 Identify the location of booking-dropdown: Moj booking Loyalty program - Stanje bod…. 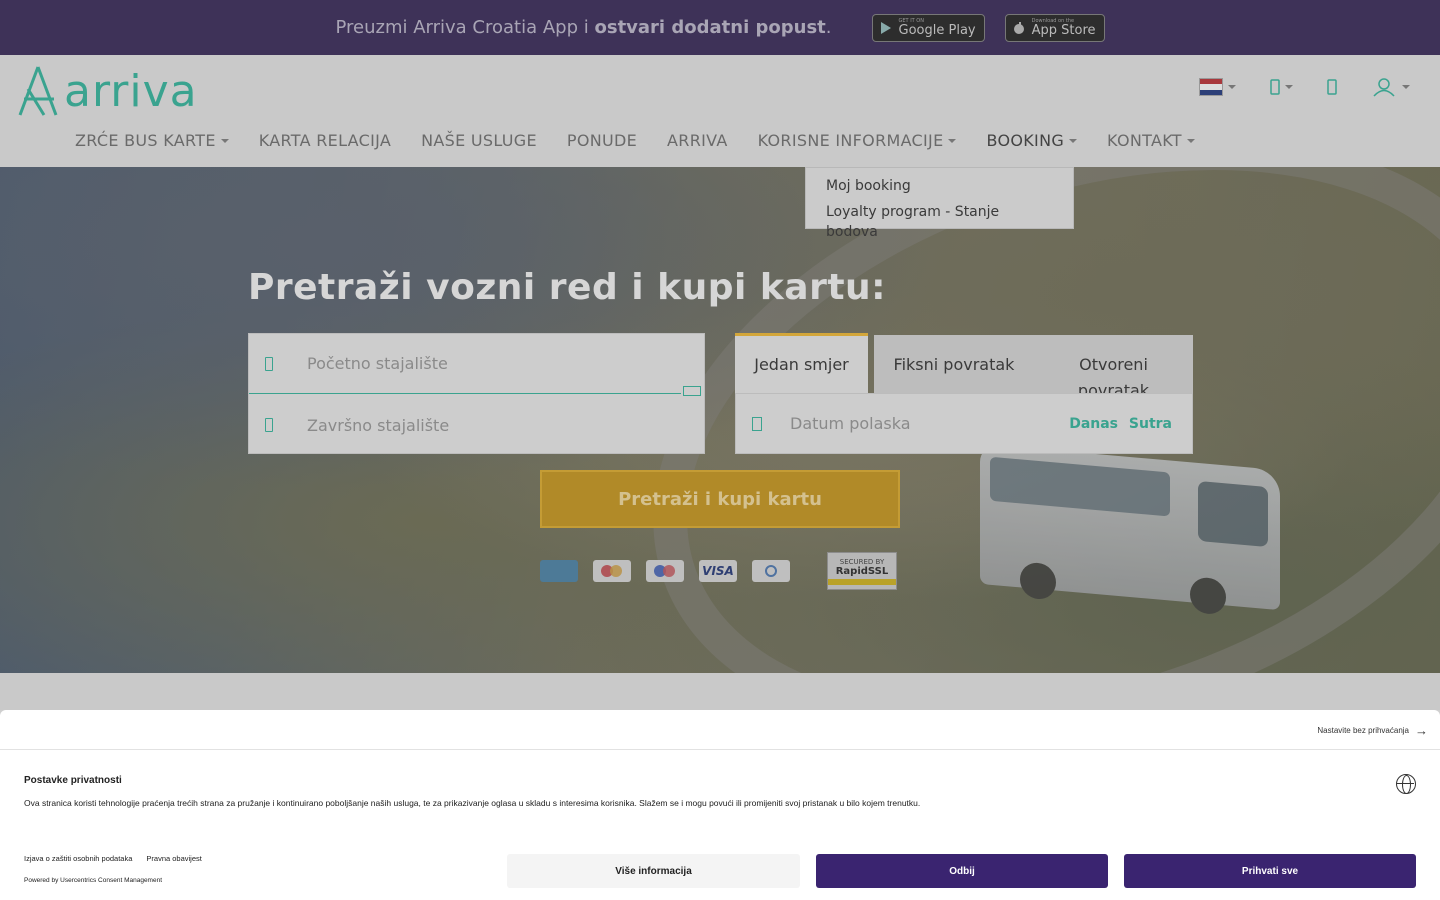
(939, 203).